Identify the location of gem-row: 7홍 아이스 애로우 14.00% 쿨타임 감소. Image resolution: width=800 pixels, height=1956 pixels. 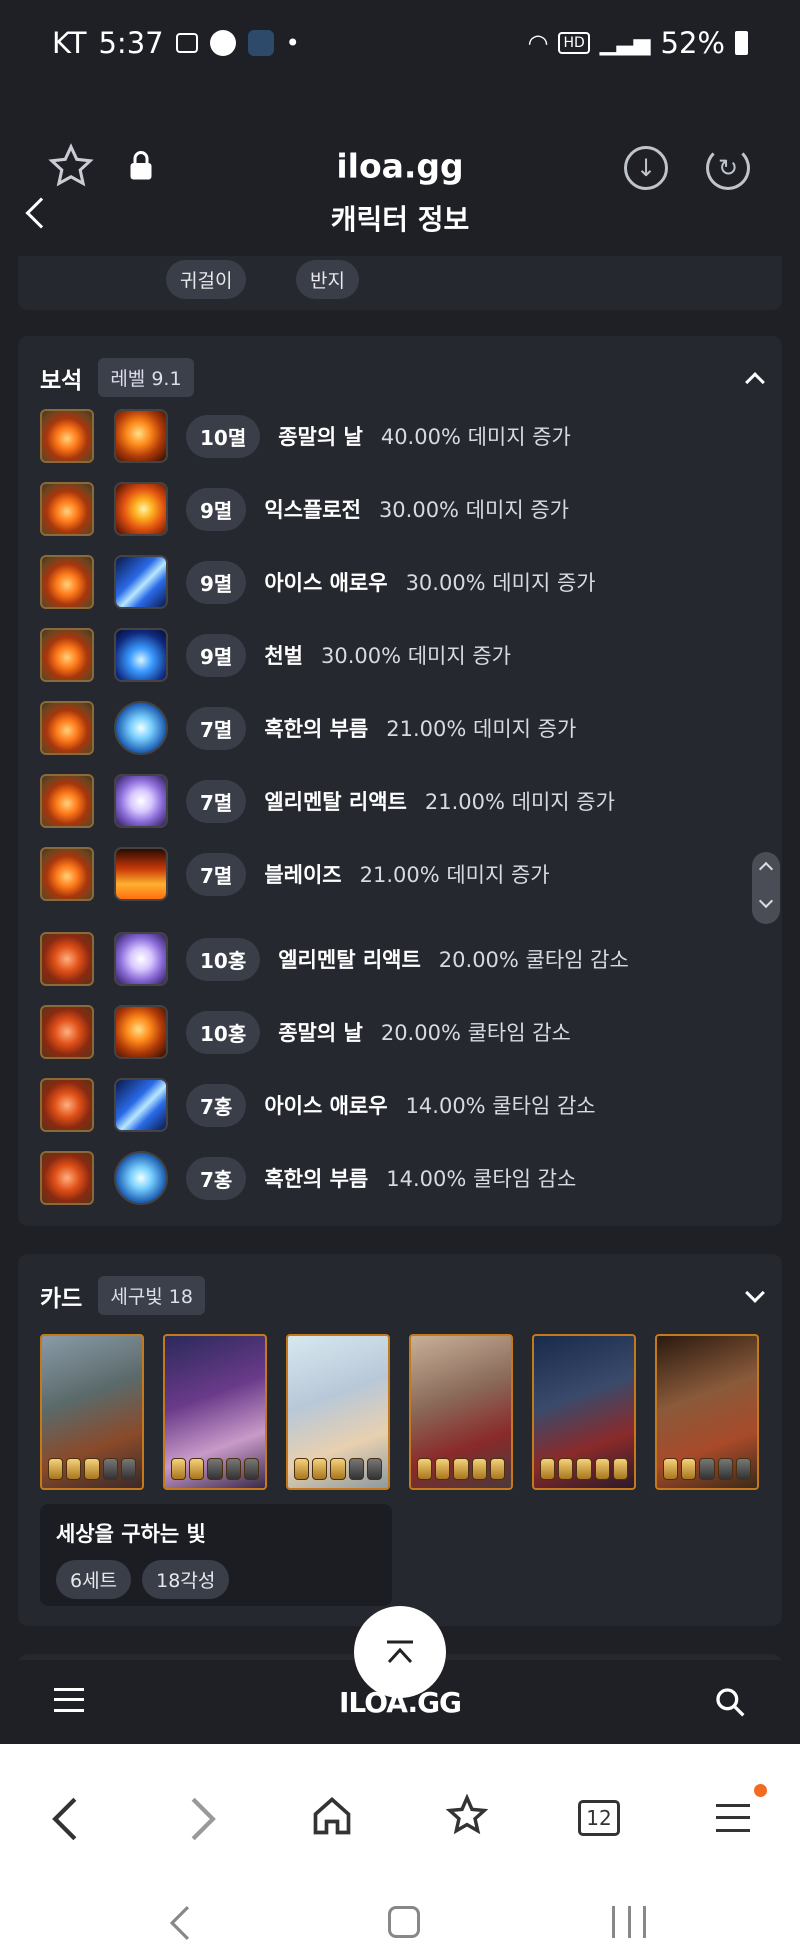
(318, 1105).